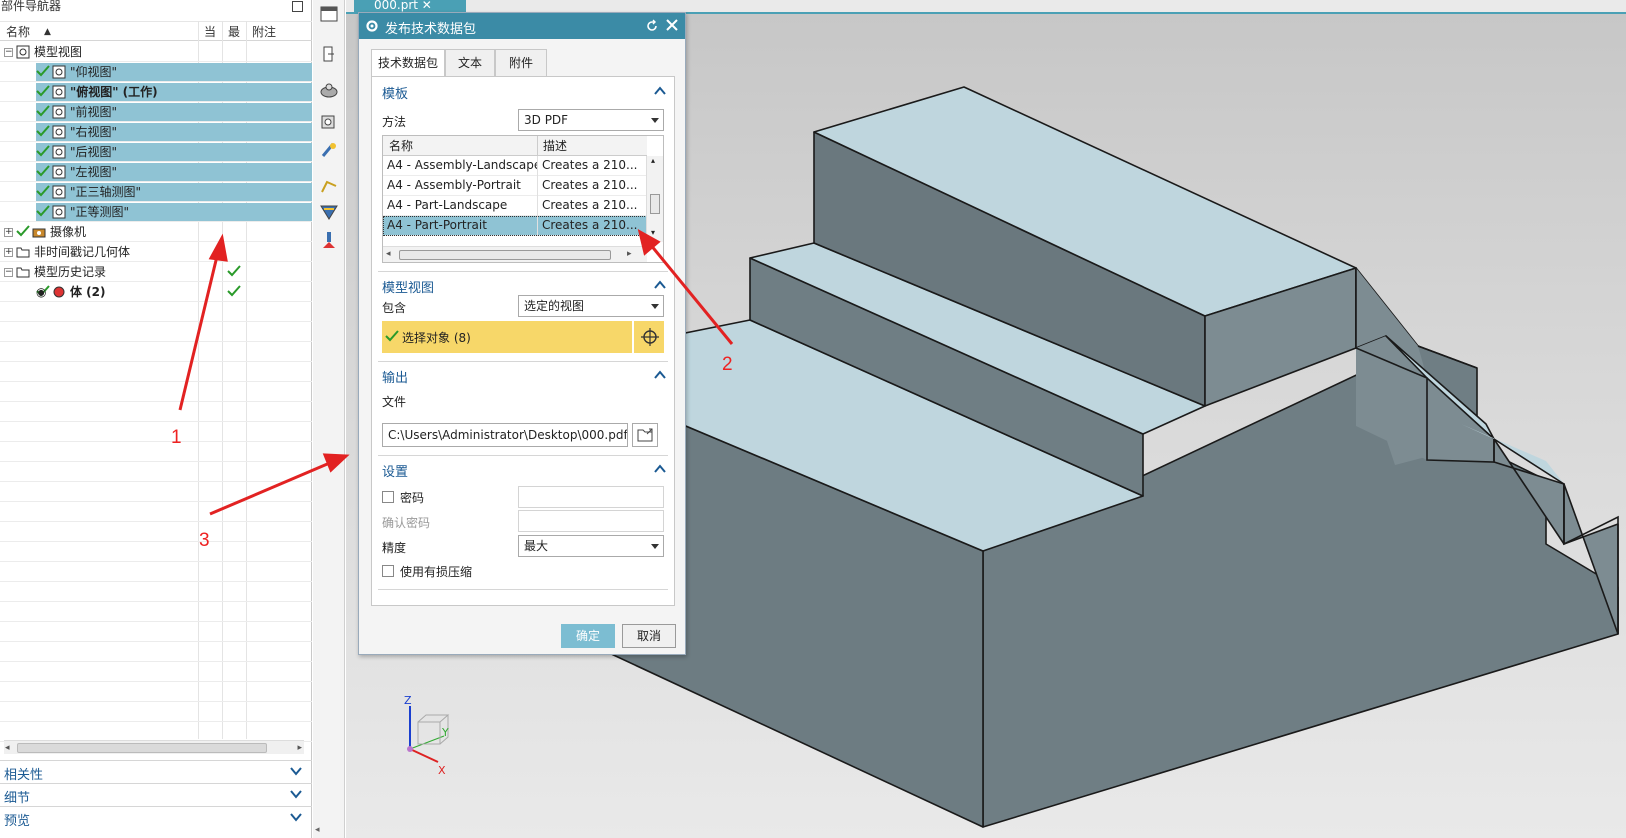 The image size is (1626, 838). Describe the element at coordinates (470, 63) in the screenshot. I see `tab-text: 文本` at that location.